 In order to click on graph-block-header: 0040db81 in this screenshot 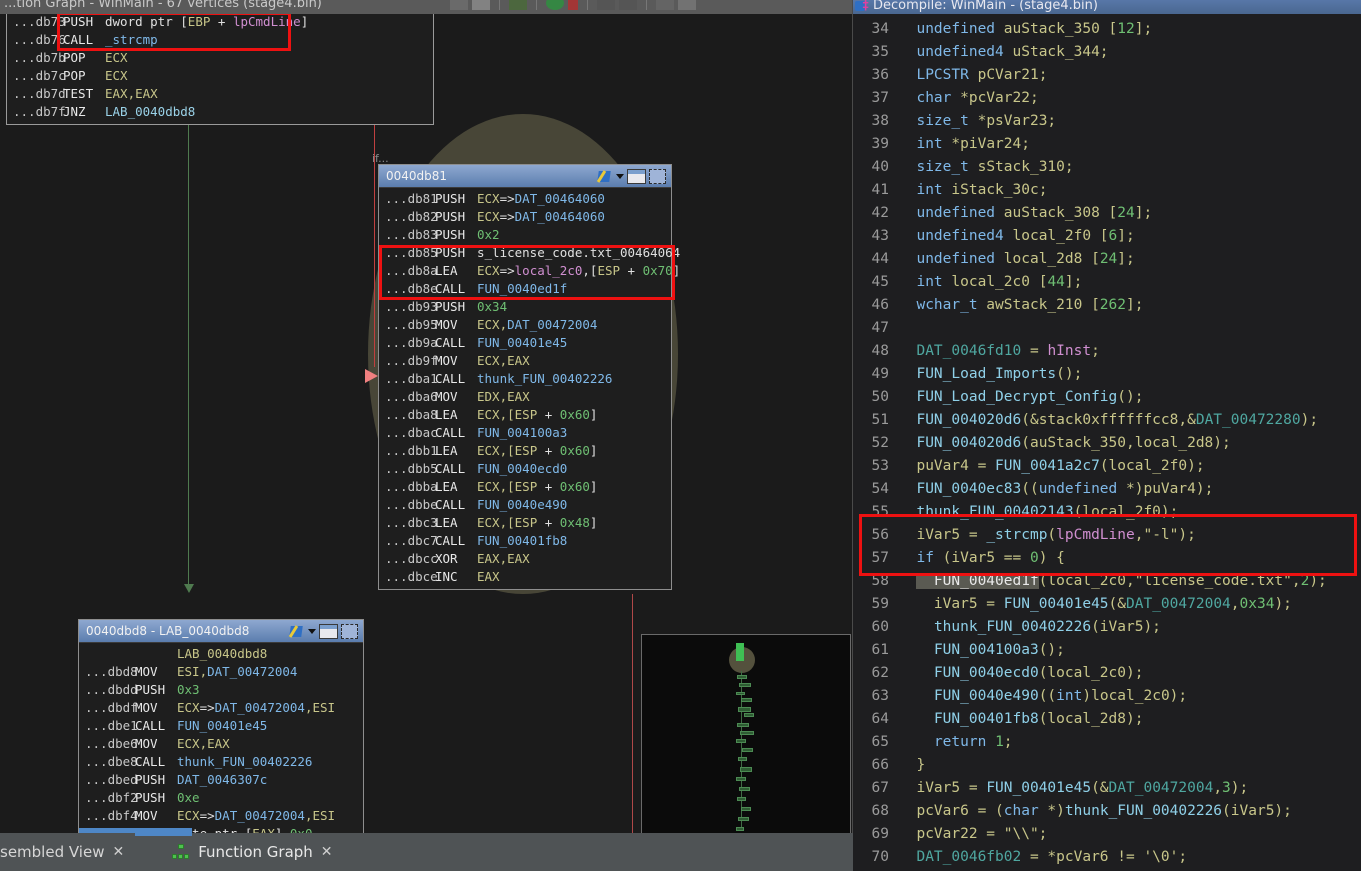, I will do `click(525, 176)`.